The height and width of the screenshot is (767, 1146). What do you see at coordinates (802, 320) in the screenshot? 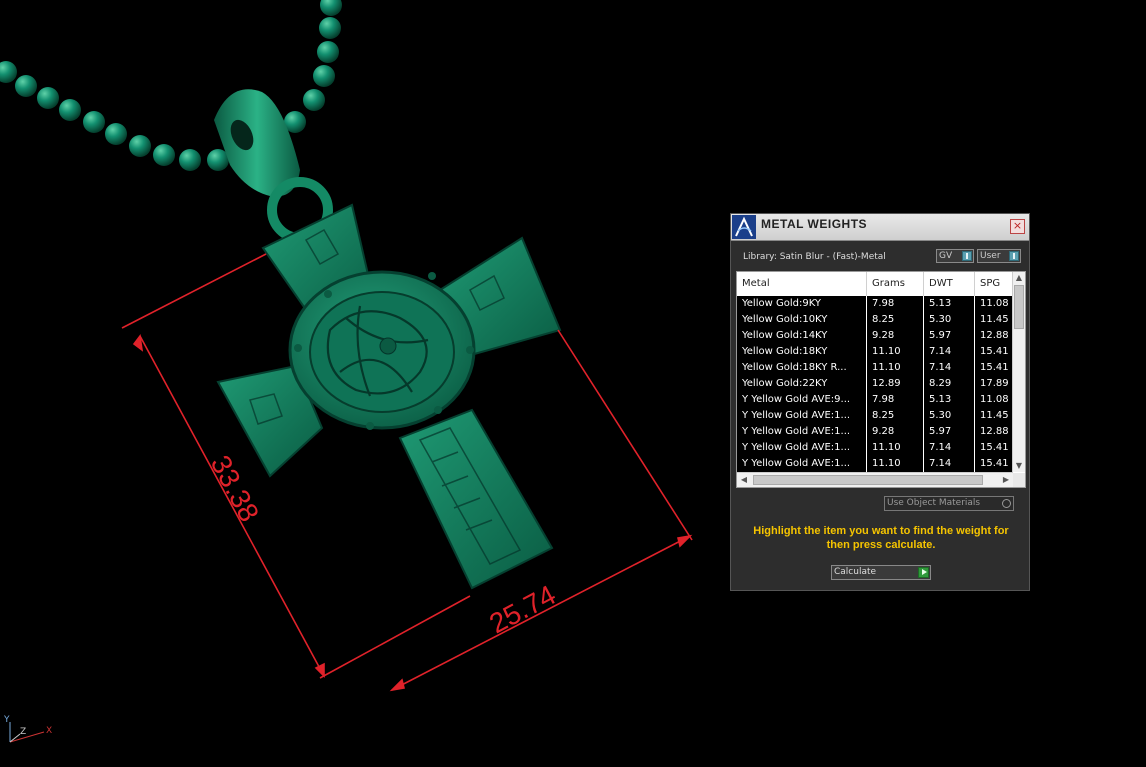
I see `cell-metal: Yellow Gold:10KY` at bounding box center [802, 320].